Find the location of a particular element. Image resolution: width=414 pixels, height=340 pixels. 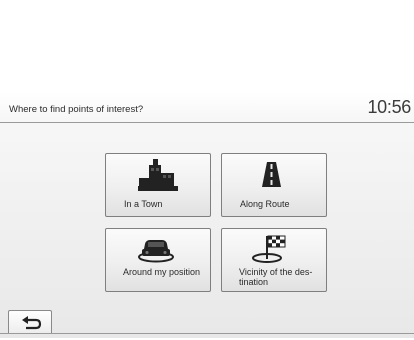

around-my-position-button: Around my position is located at coordinates (158, 260).